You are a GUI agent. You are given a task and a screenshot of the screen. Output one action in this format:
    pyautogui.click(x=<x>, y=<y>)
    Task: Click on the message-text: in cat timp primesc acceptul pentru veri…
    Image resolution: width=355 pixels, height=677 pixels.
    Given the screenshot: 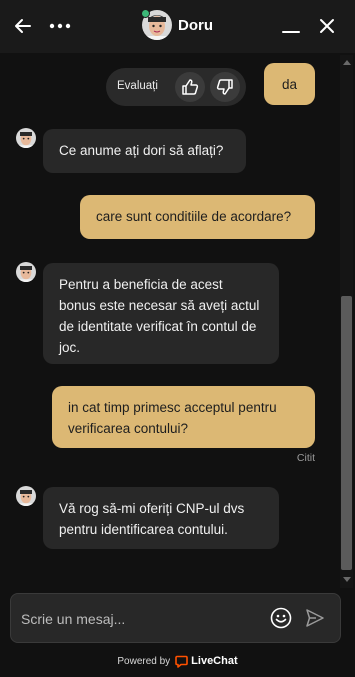 What is the action you would take?
    pyautogui.click(x=172, y=418)
    